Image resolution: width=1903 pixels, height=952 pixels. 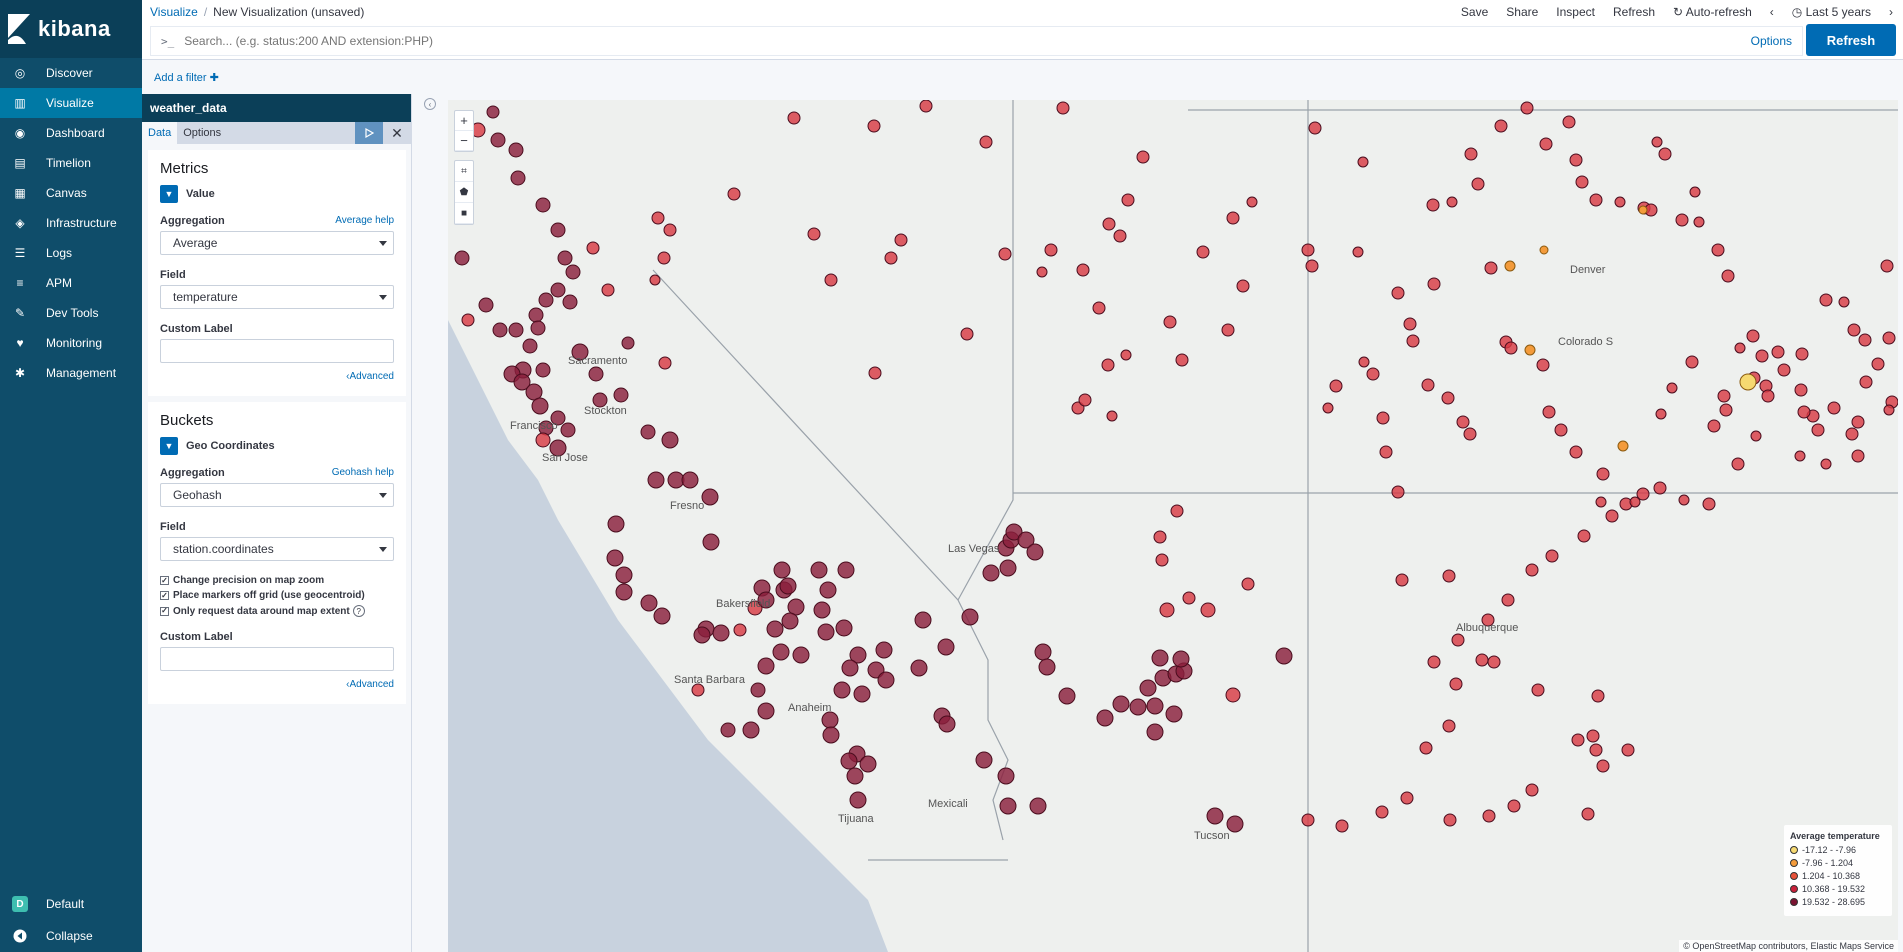 What do you see at coordinates (430, 104) in the screenshot?
I see `collapse-sidebar-icon: ‹` at bounding box center [430, 104].